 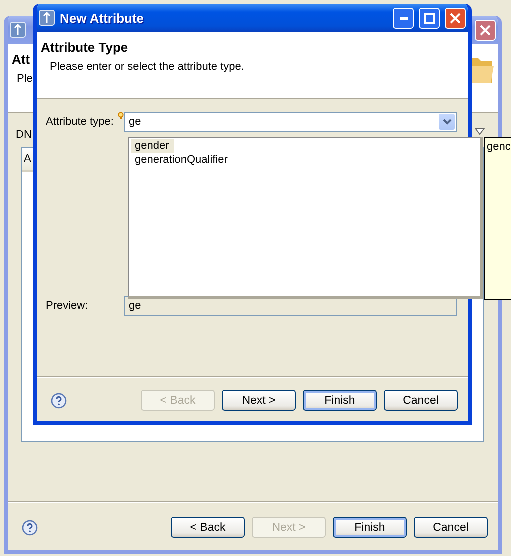 What do you see at coordinates (497, 218) in the screenshot?
I see `tooltip: genc` at bounding box center [497, 218].